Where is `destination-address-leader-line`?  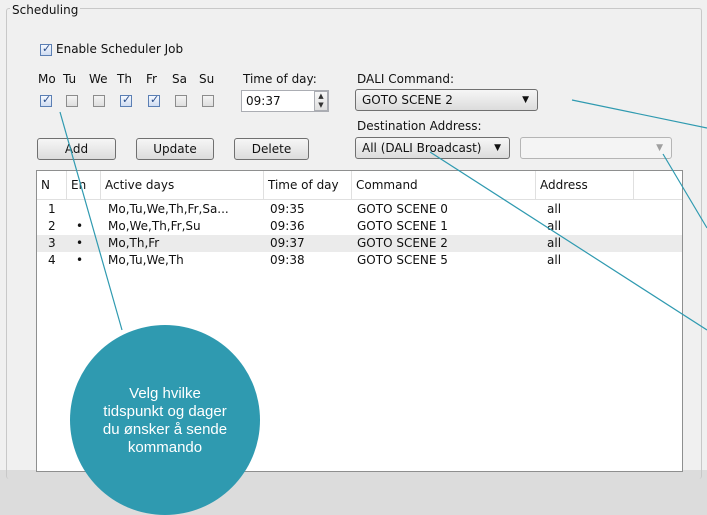
destination-address-leader-line is located at coordinates (568, 241).